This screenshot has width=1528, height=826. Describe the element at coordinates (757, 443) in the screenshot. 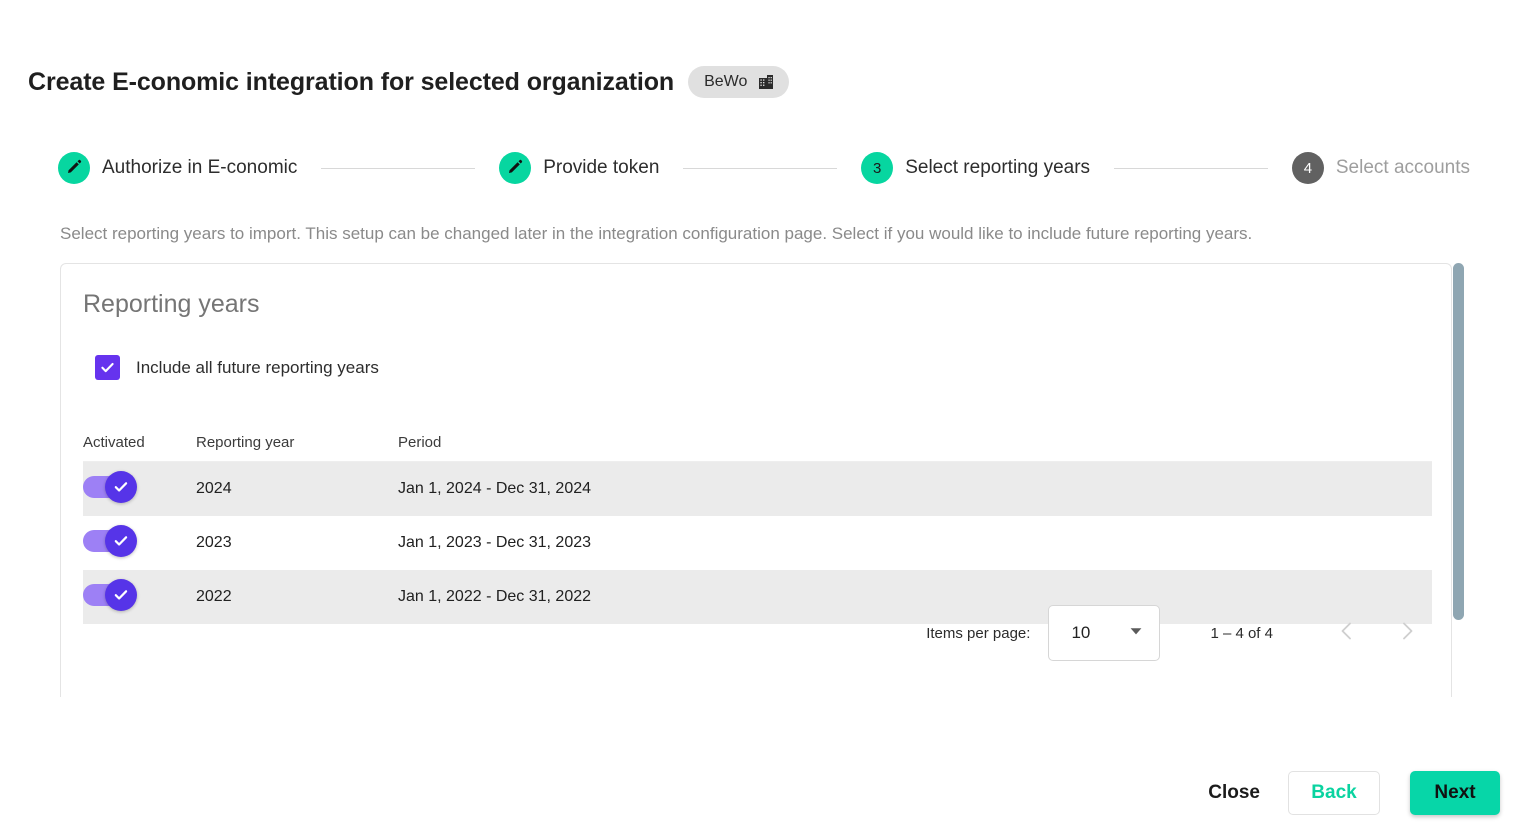

I see `table-header-row: Activated Reporting year Period` at that location.